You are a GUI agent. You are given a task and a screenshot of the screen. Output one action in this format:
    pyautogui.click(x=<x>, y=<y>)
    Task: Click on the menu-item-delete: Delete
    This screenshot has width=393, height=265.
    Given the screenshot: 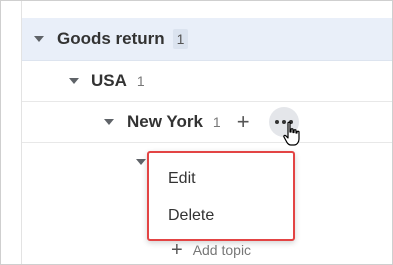 What is the action you would take?
    pyautogui.click(x=221, y=218)
    